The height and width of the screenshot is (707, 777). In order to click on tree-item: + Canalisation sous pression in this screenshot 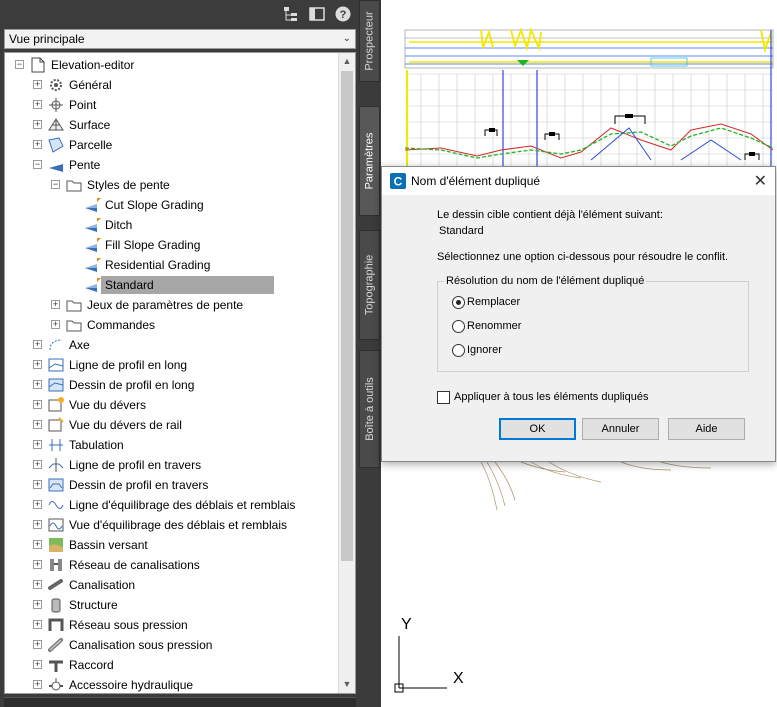, I will do `click(184, 645)`.